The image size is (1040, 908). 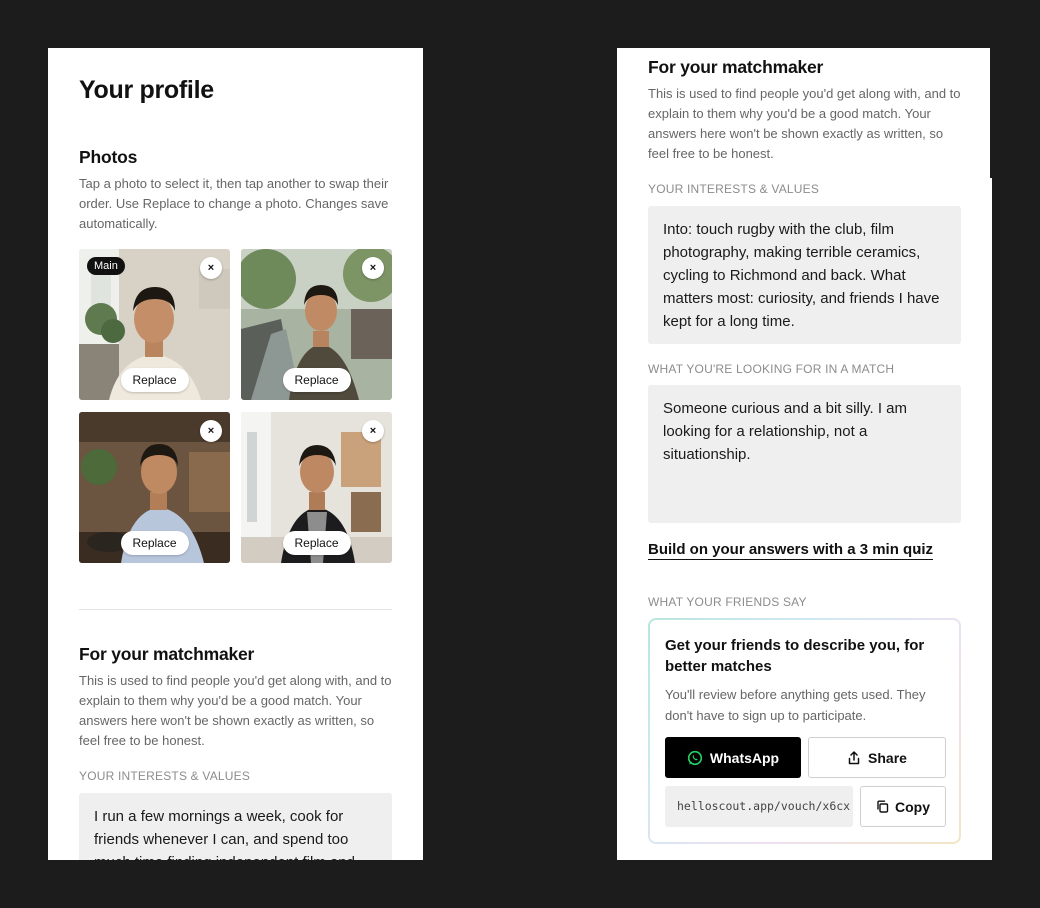 I want to click on copy-label: Copy, so click(x=912, y=806).